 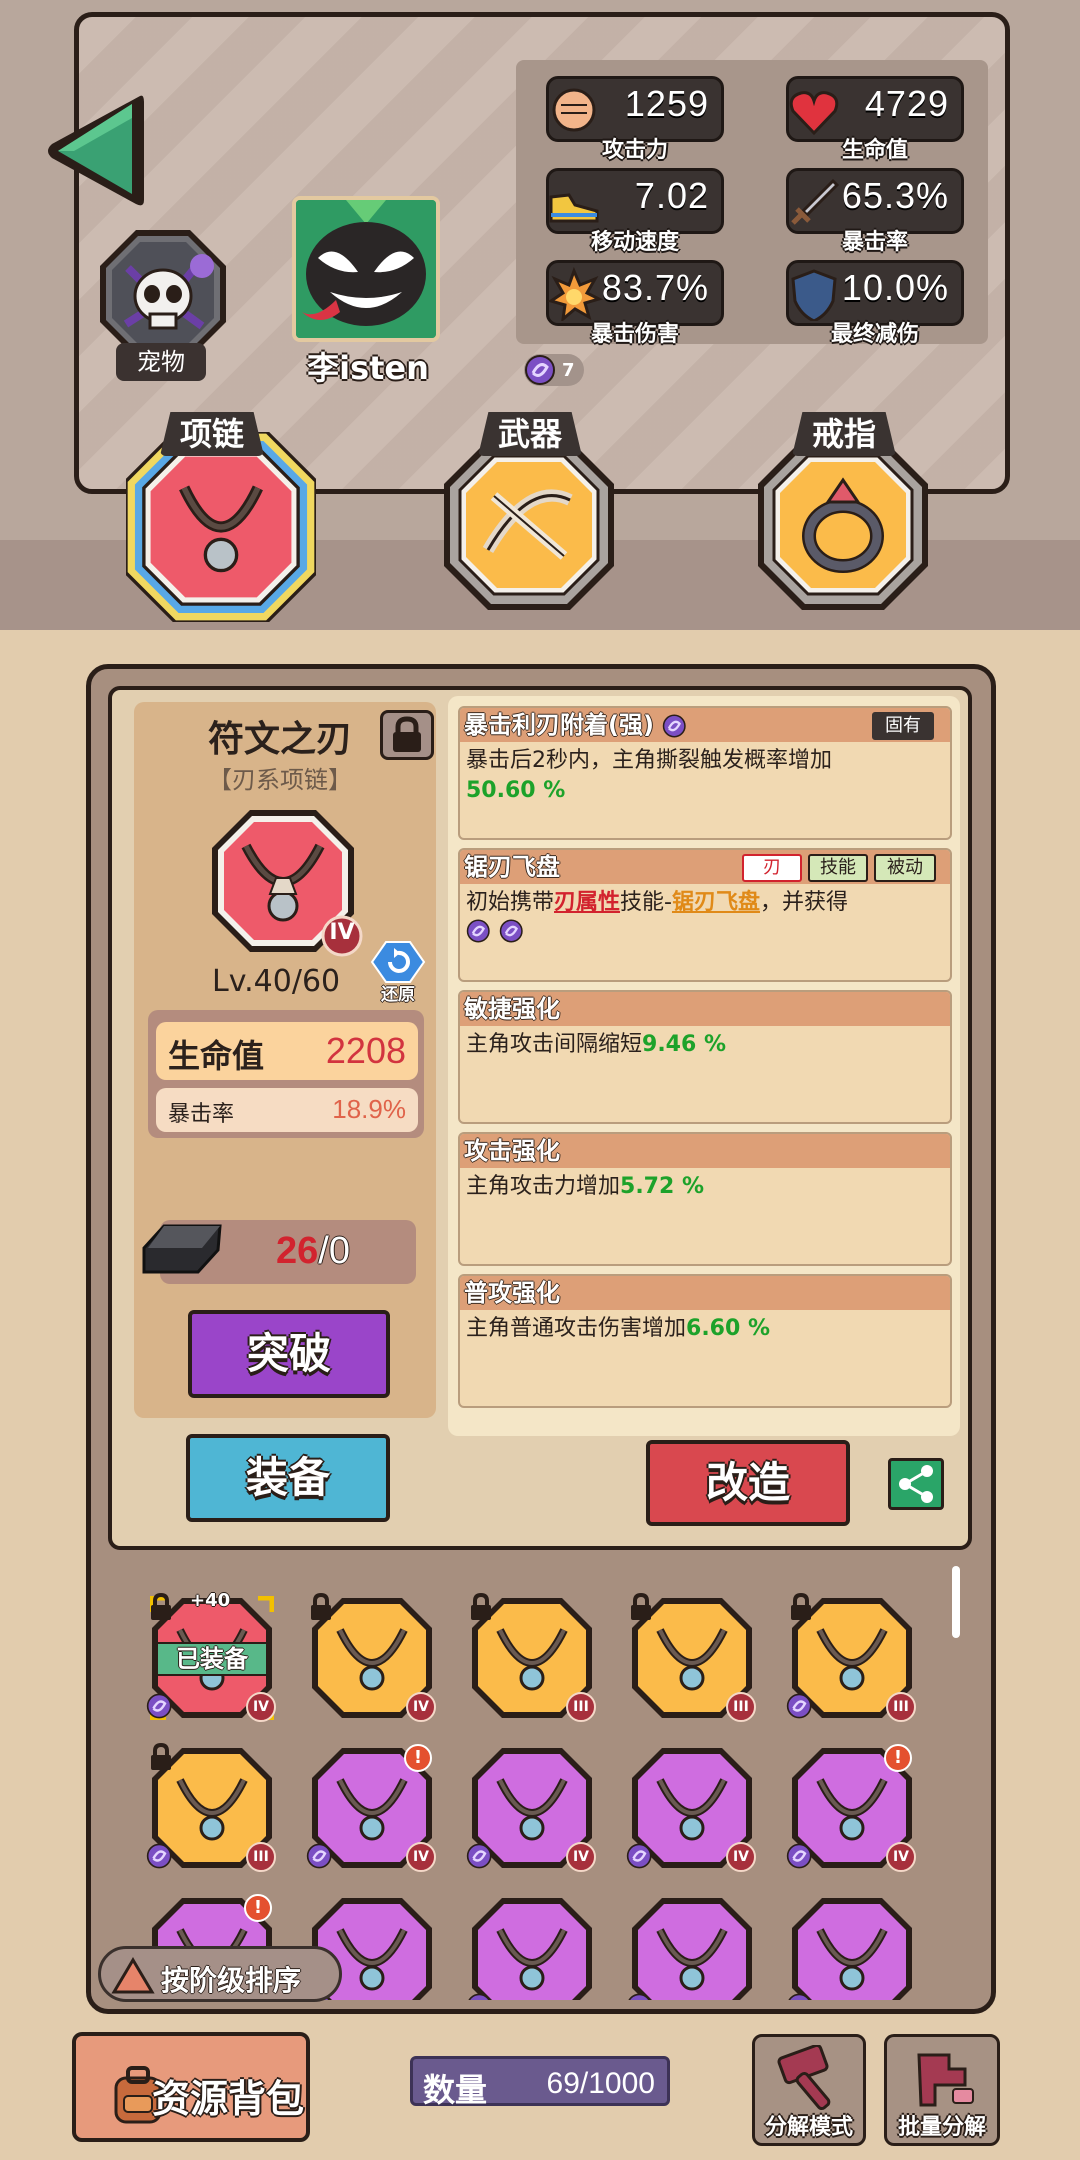 What do you see at coordinates (313, 1251) in the screenshot?
I see `ore-count: 26/0` at bounding box center [313, 1251].